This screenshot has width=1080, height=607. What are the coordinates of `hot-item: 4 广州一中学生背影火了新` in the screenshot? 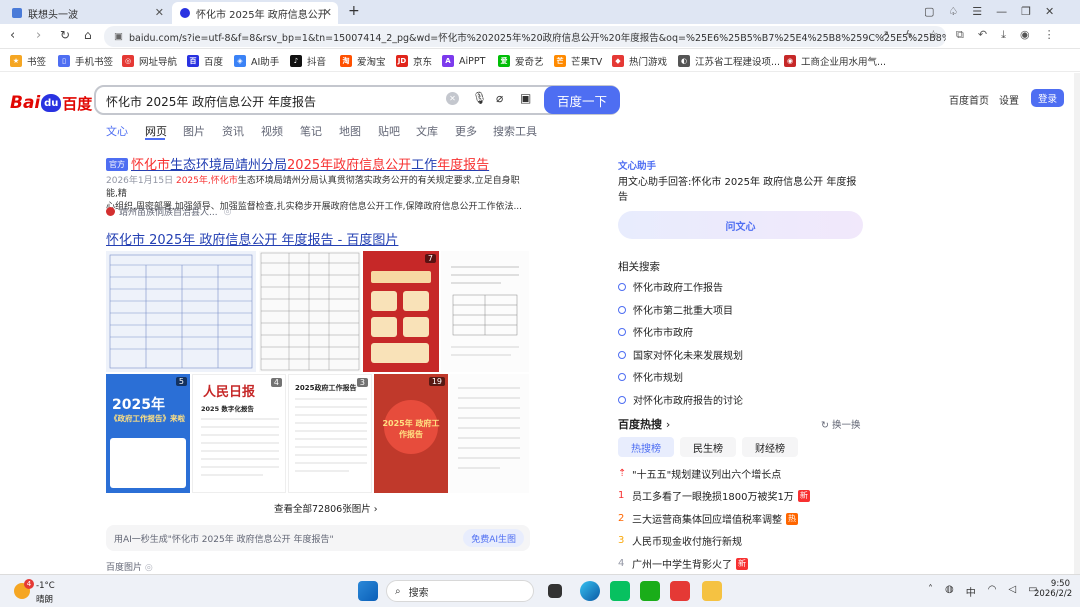 It's located at (683, 563).